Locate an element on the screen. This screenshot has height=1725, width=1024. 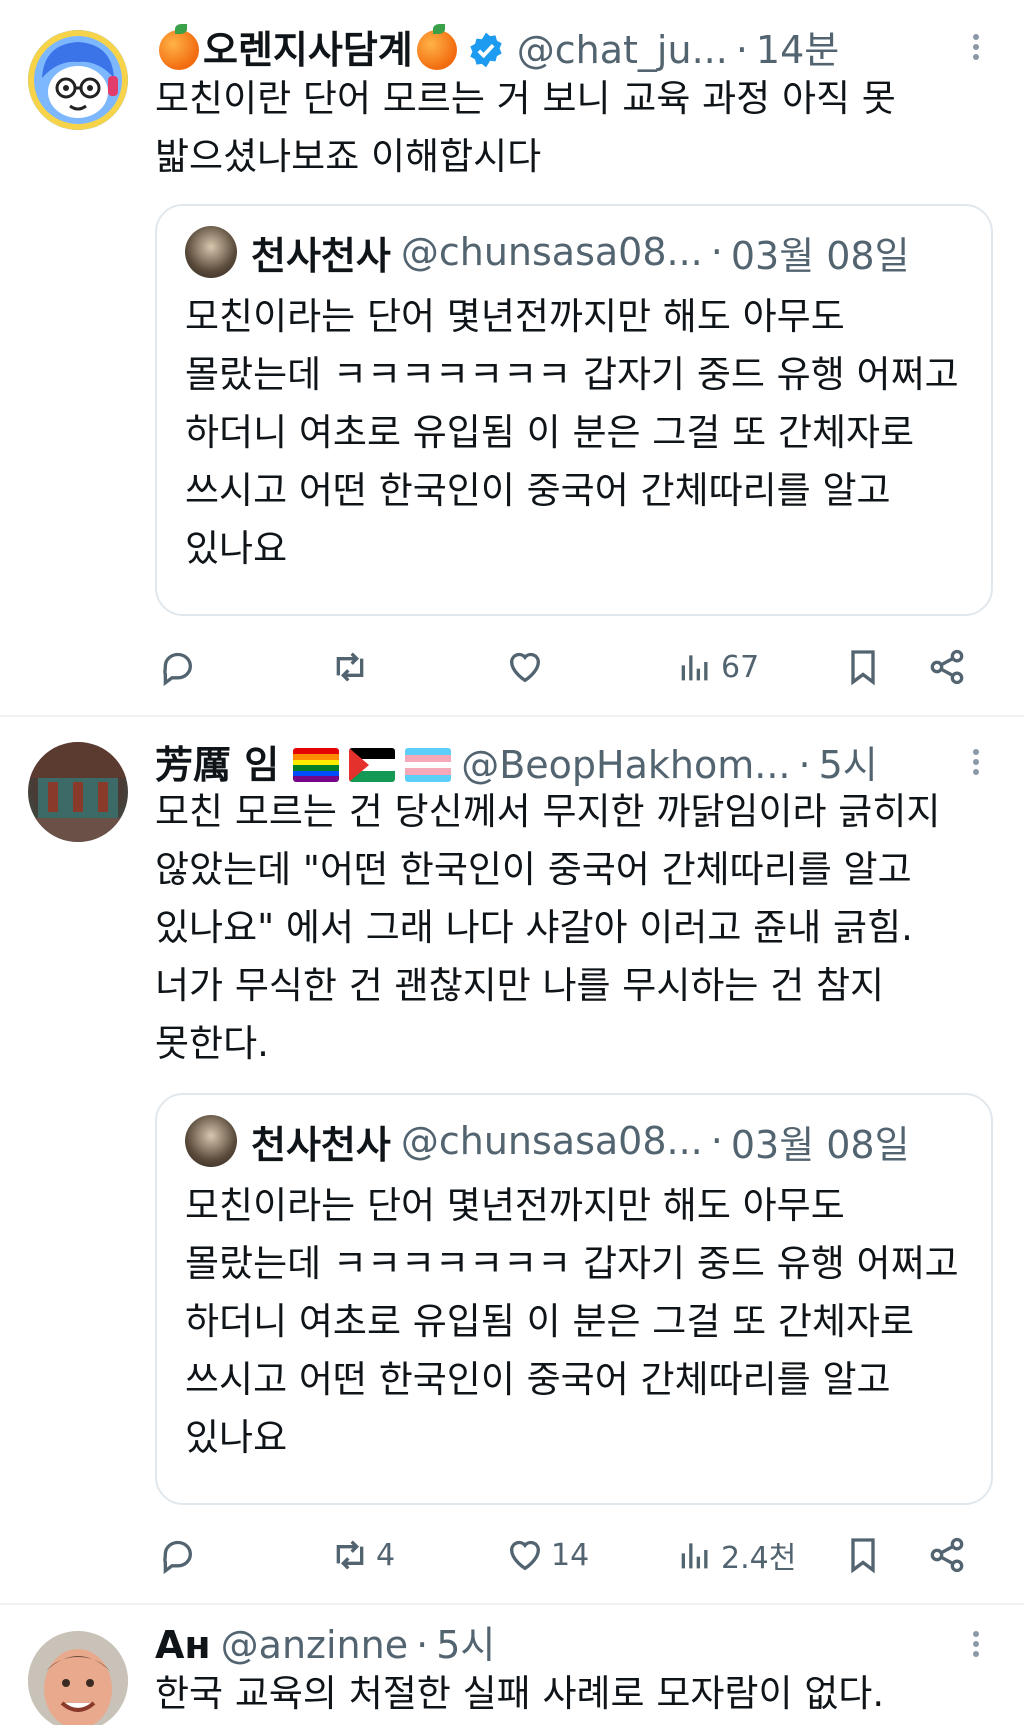
action-bar: 67 is located at coordinates (575, 667).